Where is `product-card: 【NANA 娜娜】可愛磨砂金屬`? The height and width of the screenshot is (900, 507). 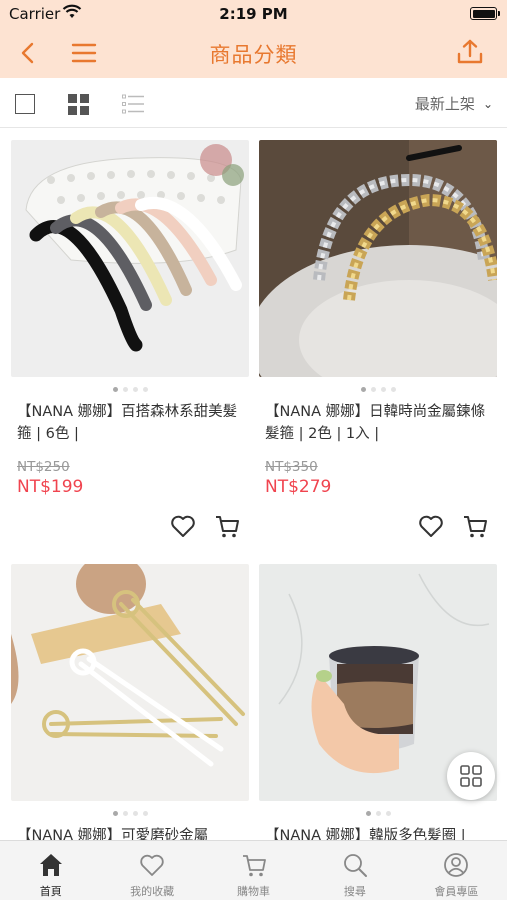
product-card: 【NANA 娜娜】可愛磨砂金屬 is located at coordinates (130, 702).